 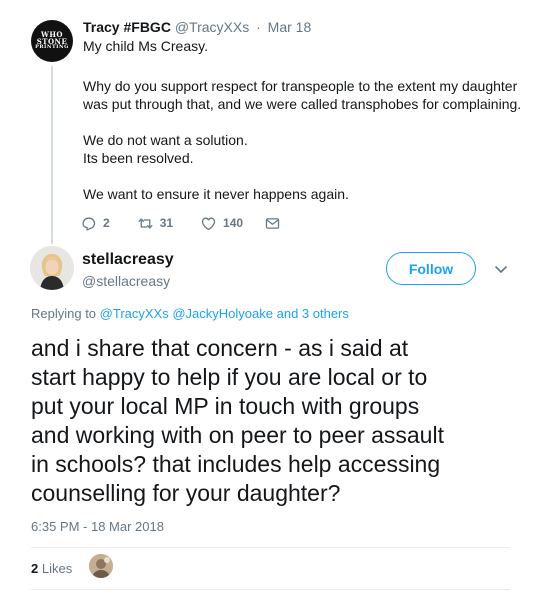 What do you see at coordinates (52, 47) in the screenshot?
I see `avatar-text-3: PRINTING` at bounding box center [52, 47].